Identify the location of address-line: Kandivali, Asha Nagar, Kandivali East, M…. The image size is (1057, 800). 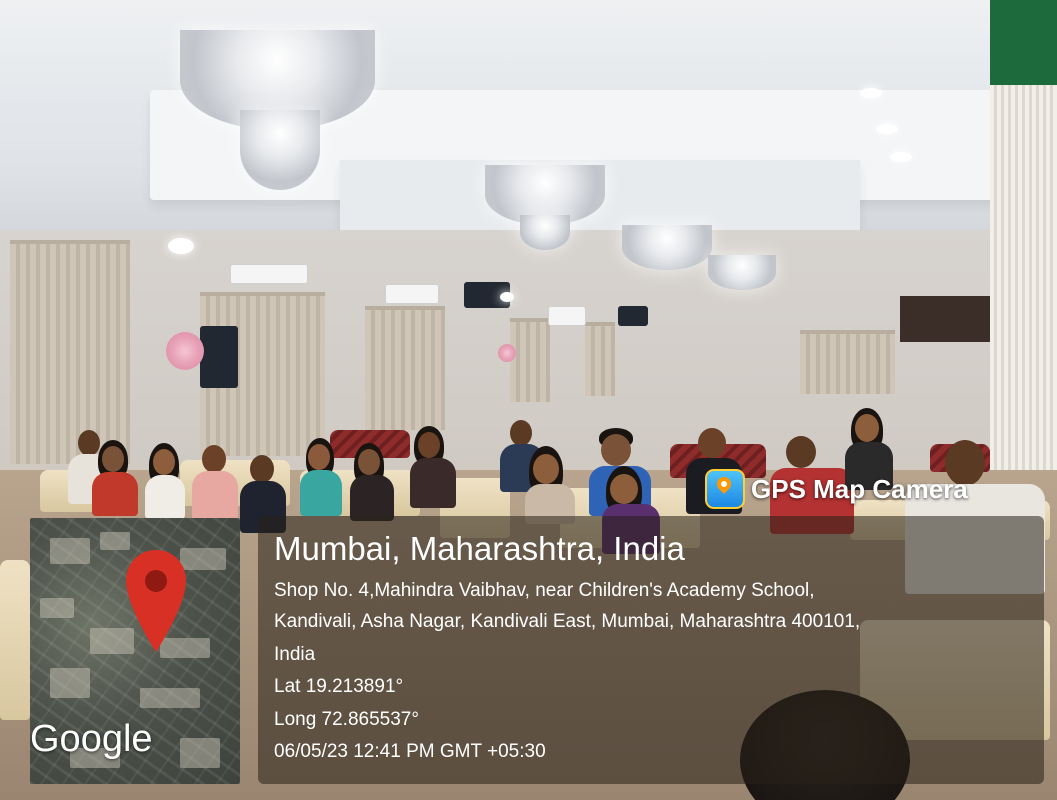
(567, 621).